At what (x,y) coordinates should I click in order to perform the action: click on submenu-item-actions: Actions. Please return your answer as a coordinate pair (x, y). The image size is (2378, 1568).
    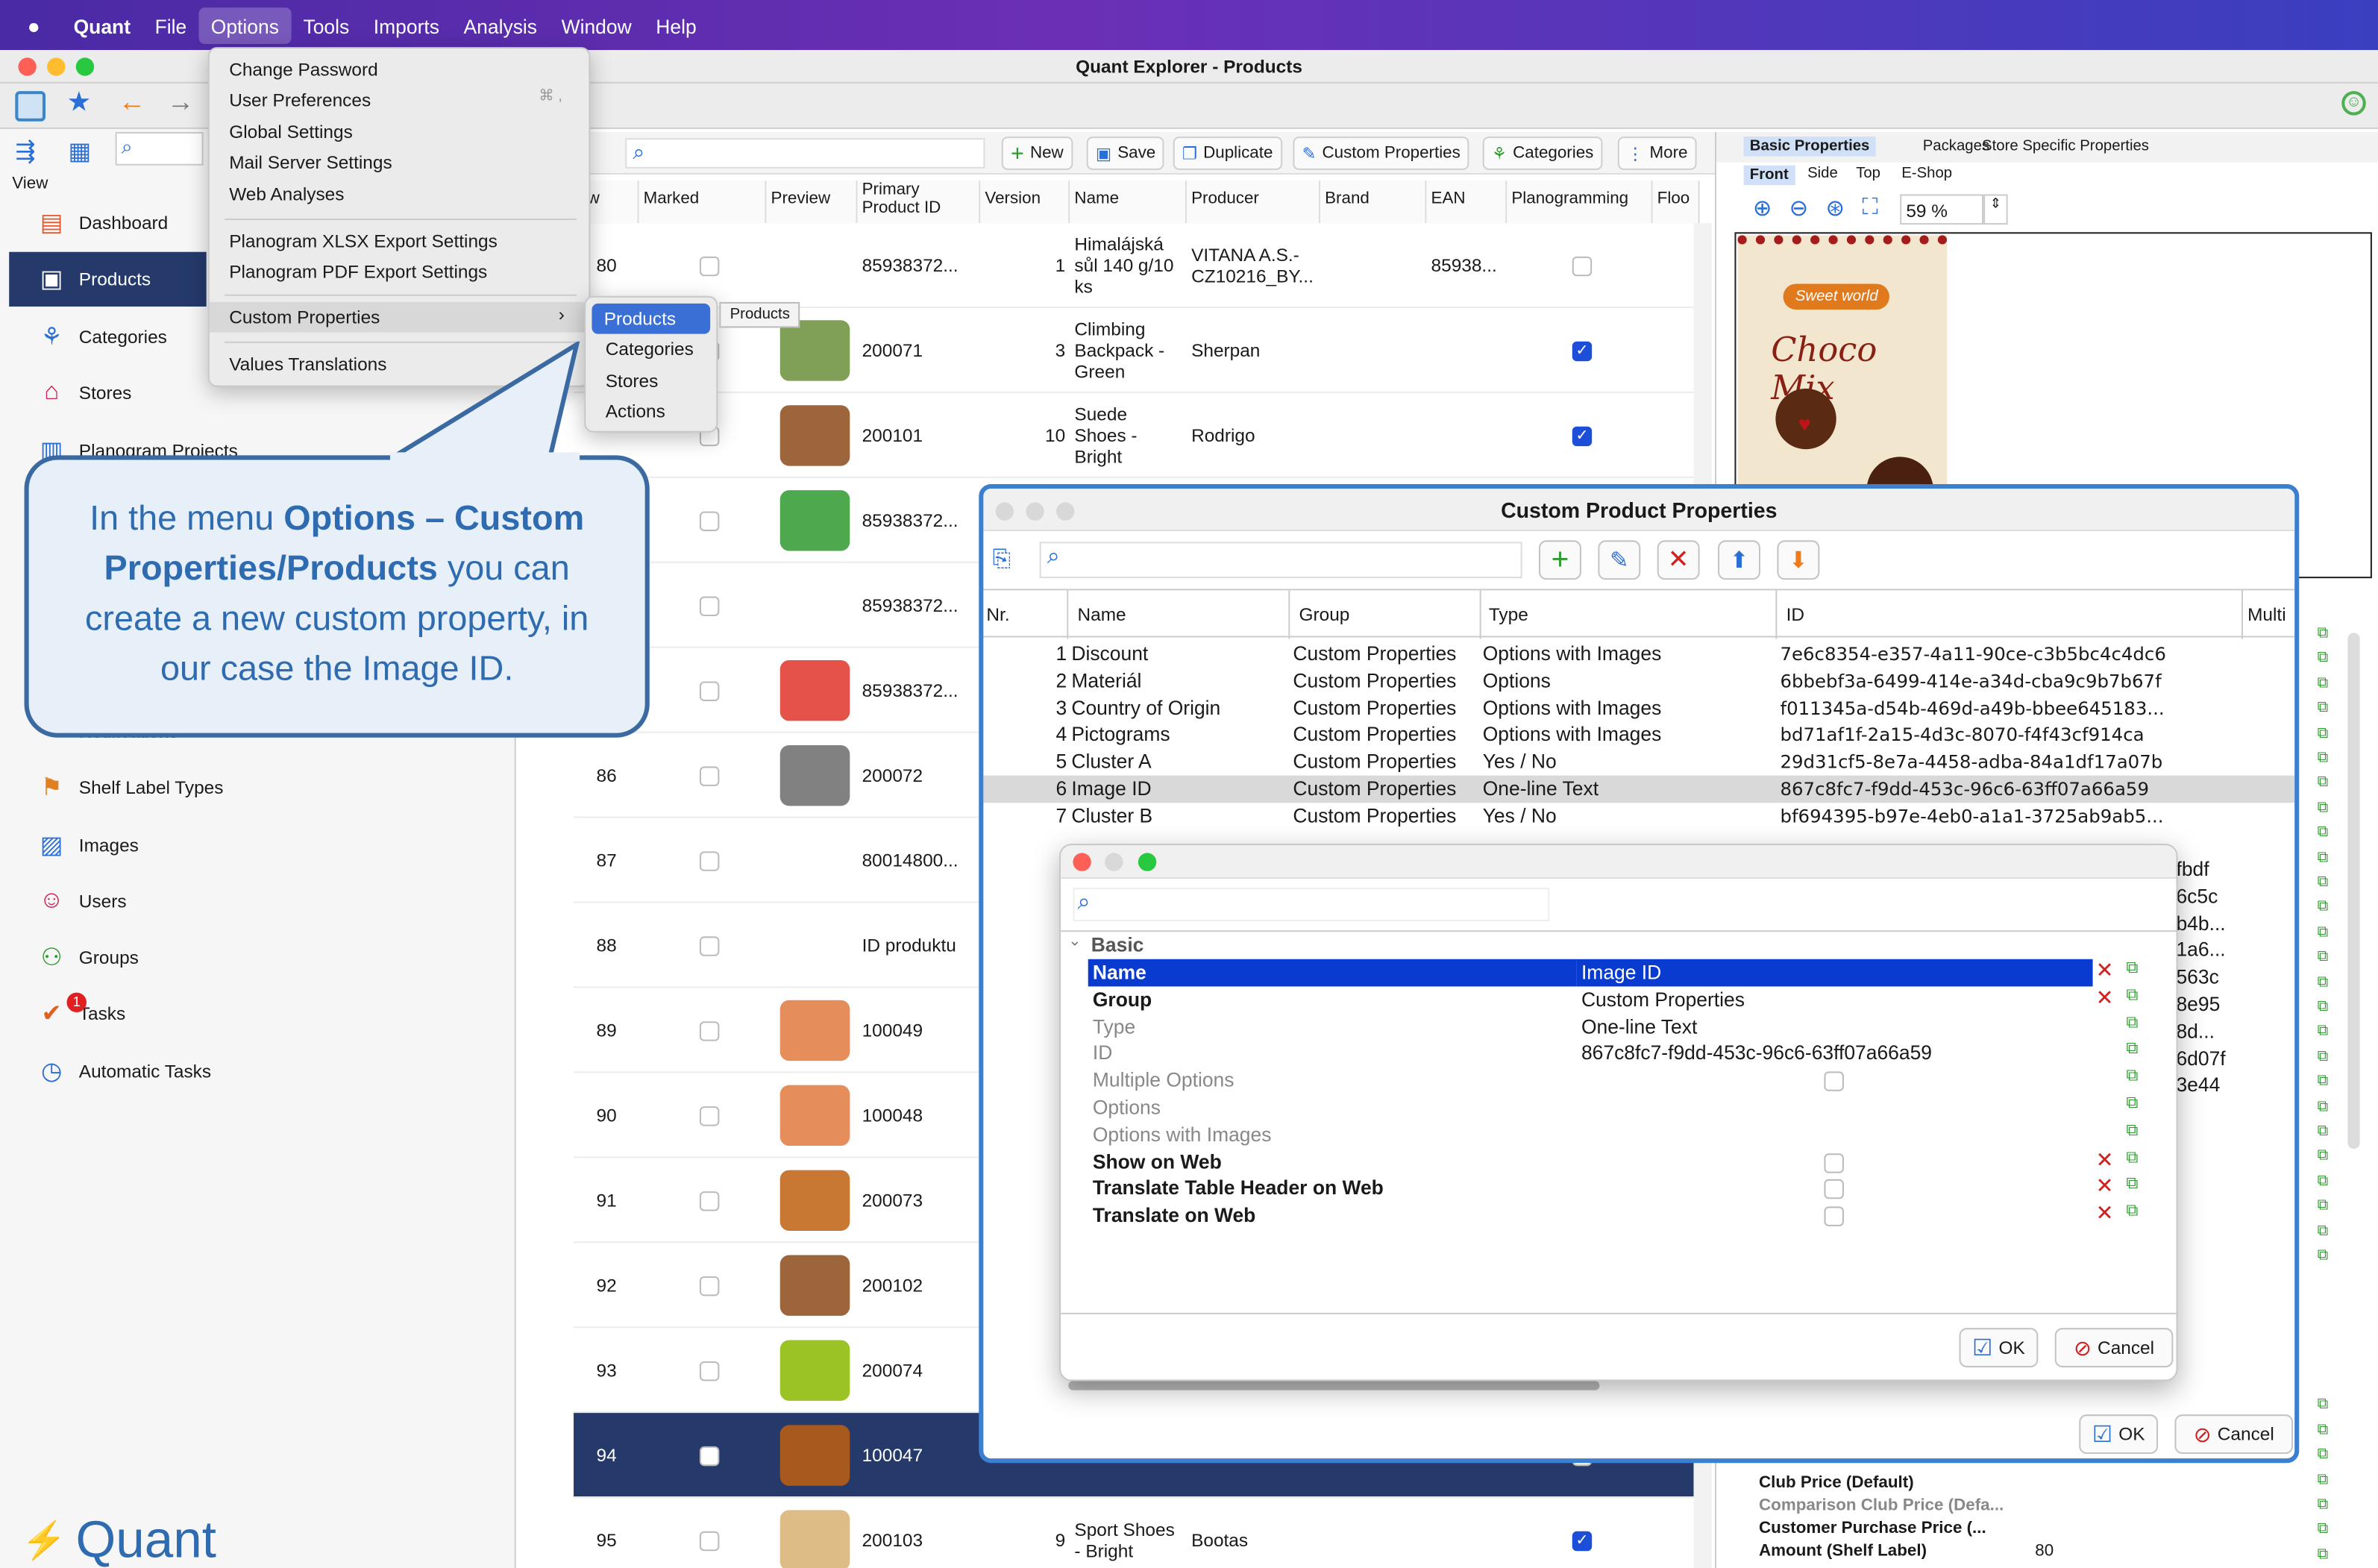
    Looking at the image, I should click on (651, 412).